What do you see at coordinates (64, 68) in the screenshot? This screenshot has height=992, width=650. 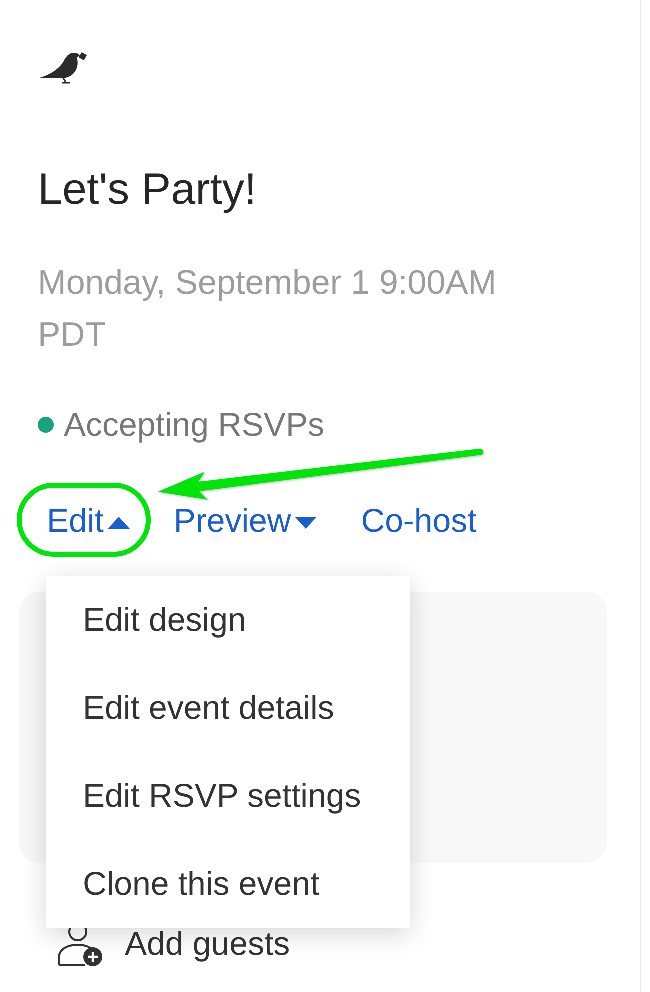 I see `bird-logo` at bounding box center [64, 68].